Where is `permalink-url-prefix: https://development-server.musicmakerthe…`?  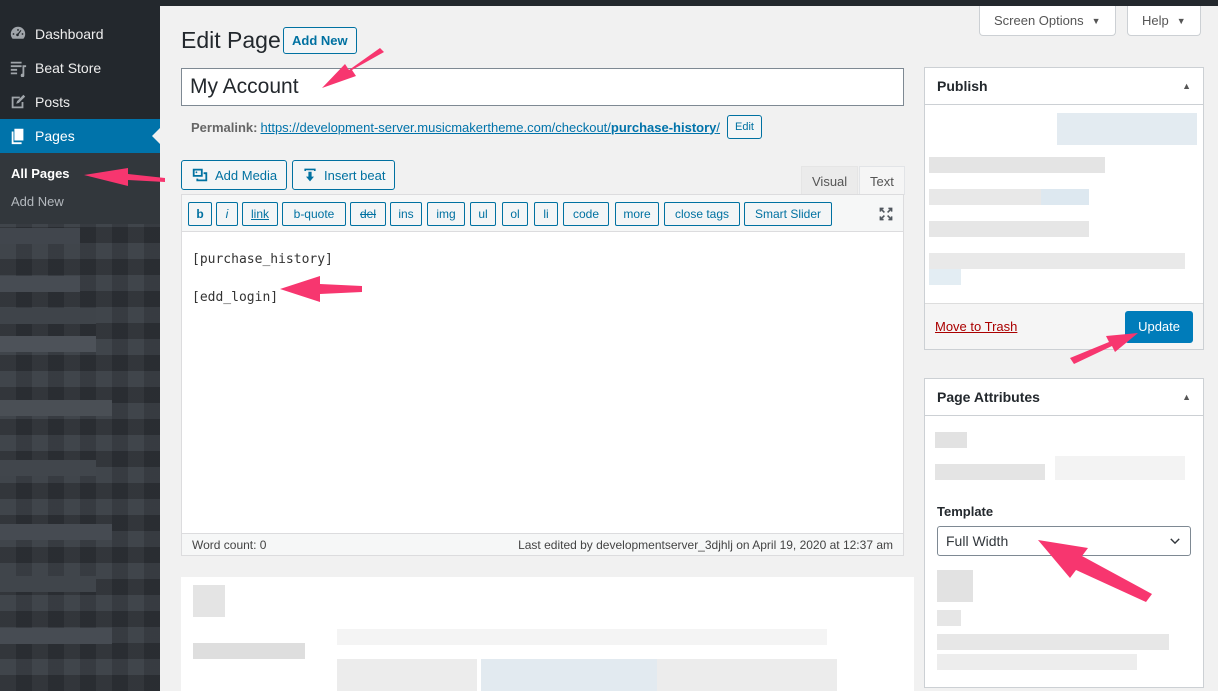 permalink-url-prefix: https://development-server.musicmakerthe… is located at coordinates (435, 127).